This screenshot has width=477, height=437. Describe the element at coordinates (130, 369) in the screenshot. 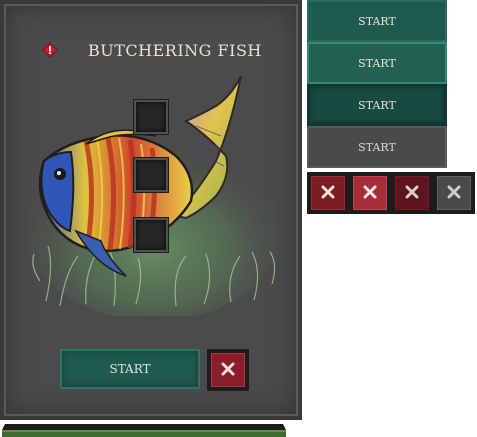

I see `start-button: START` at that location.